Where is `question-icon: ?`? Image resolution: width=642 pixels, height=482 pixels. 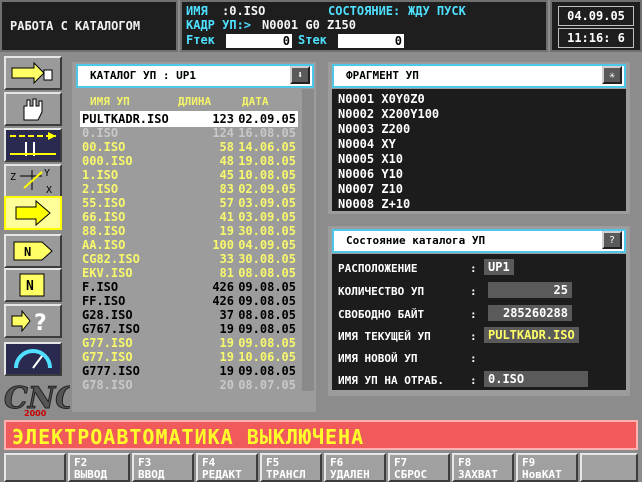 question-icon: ? is located at coordinates (612, 240).